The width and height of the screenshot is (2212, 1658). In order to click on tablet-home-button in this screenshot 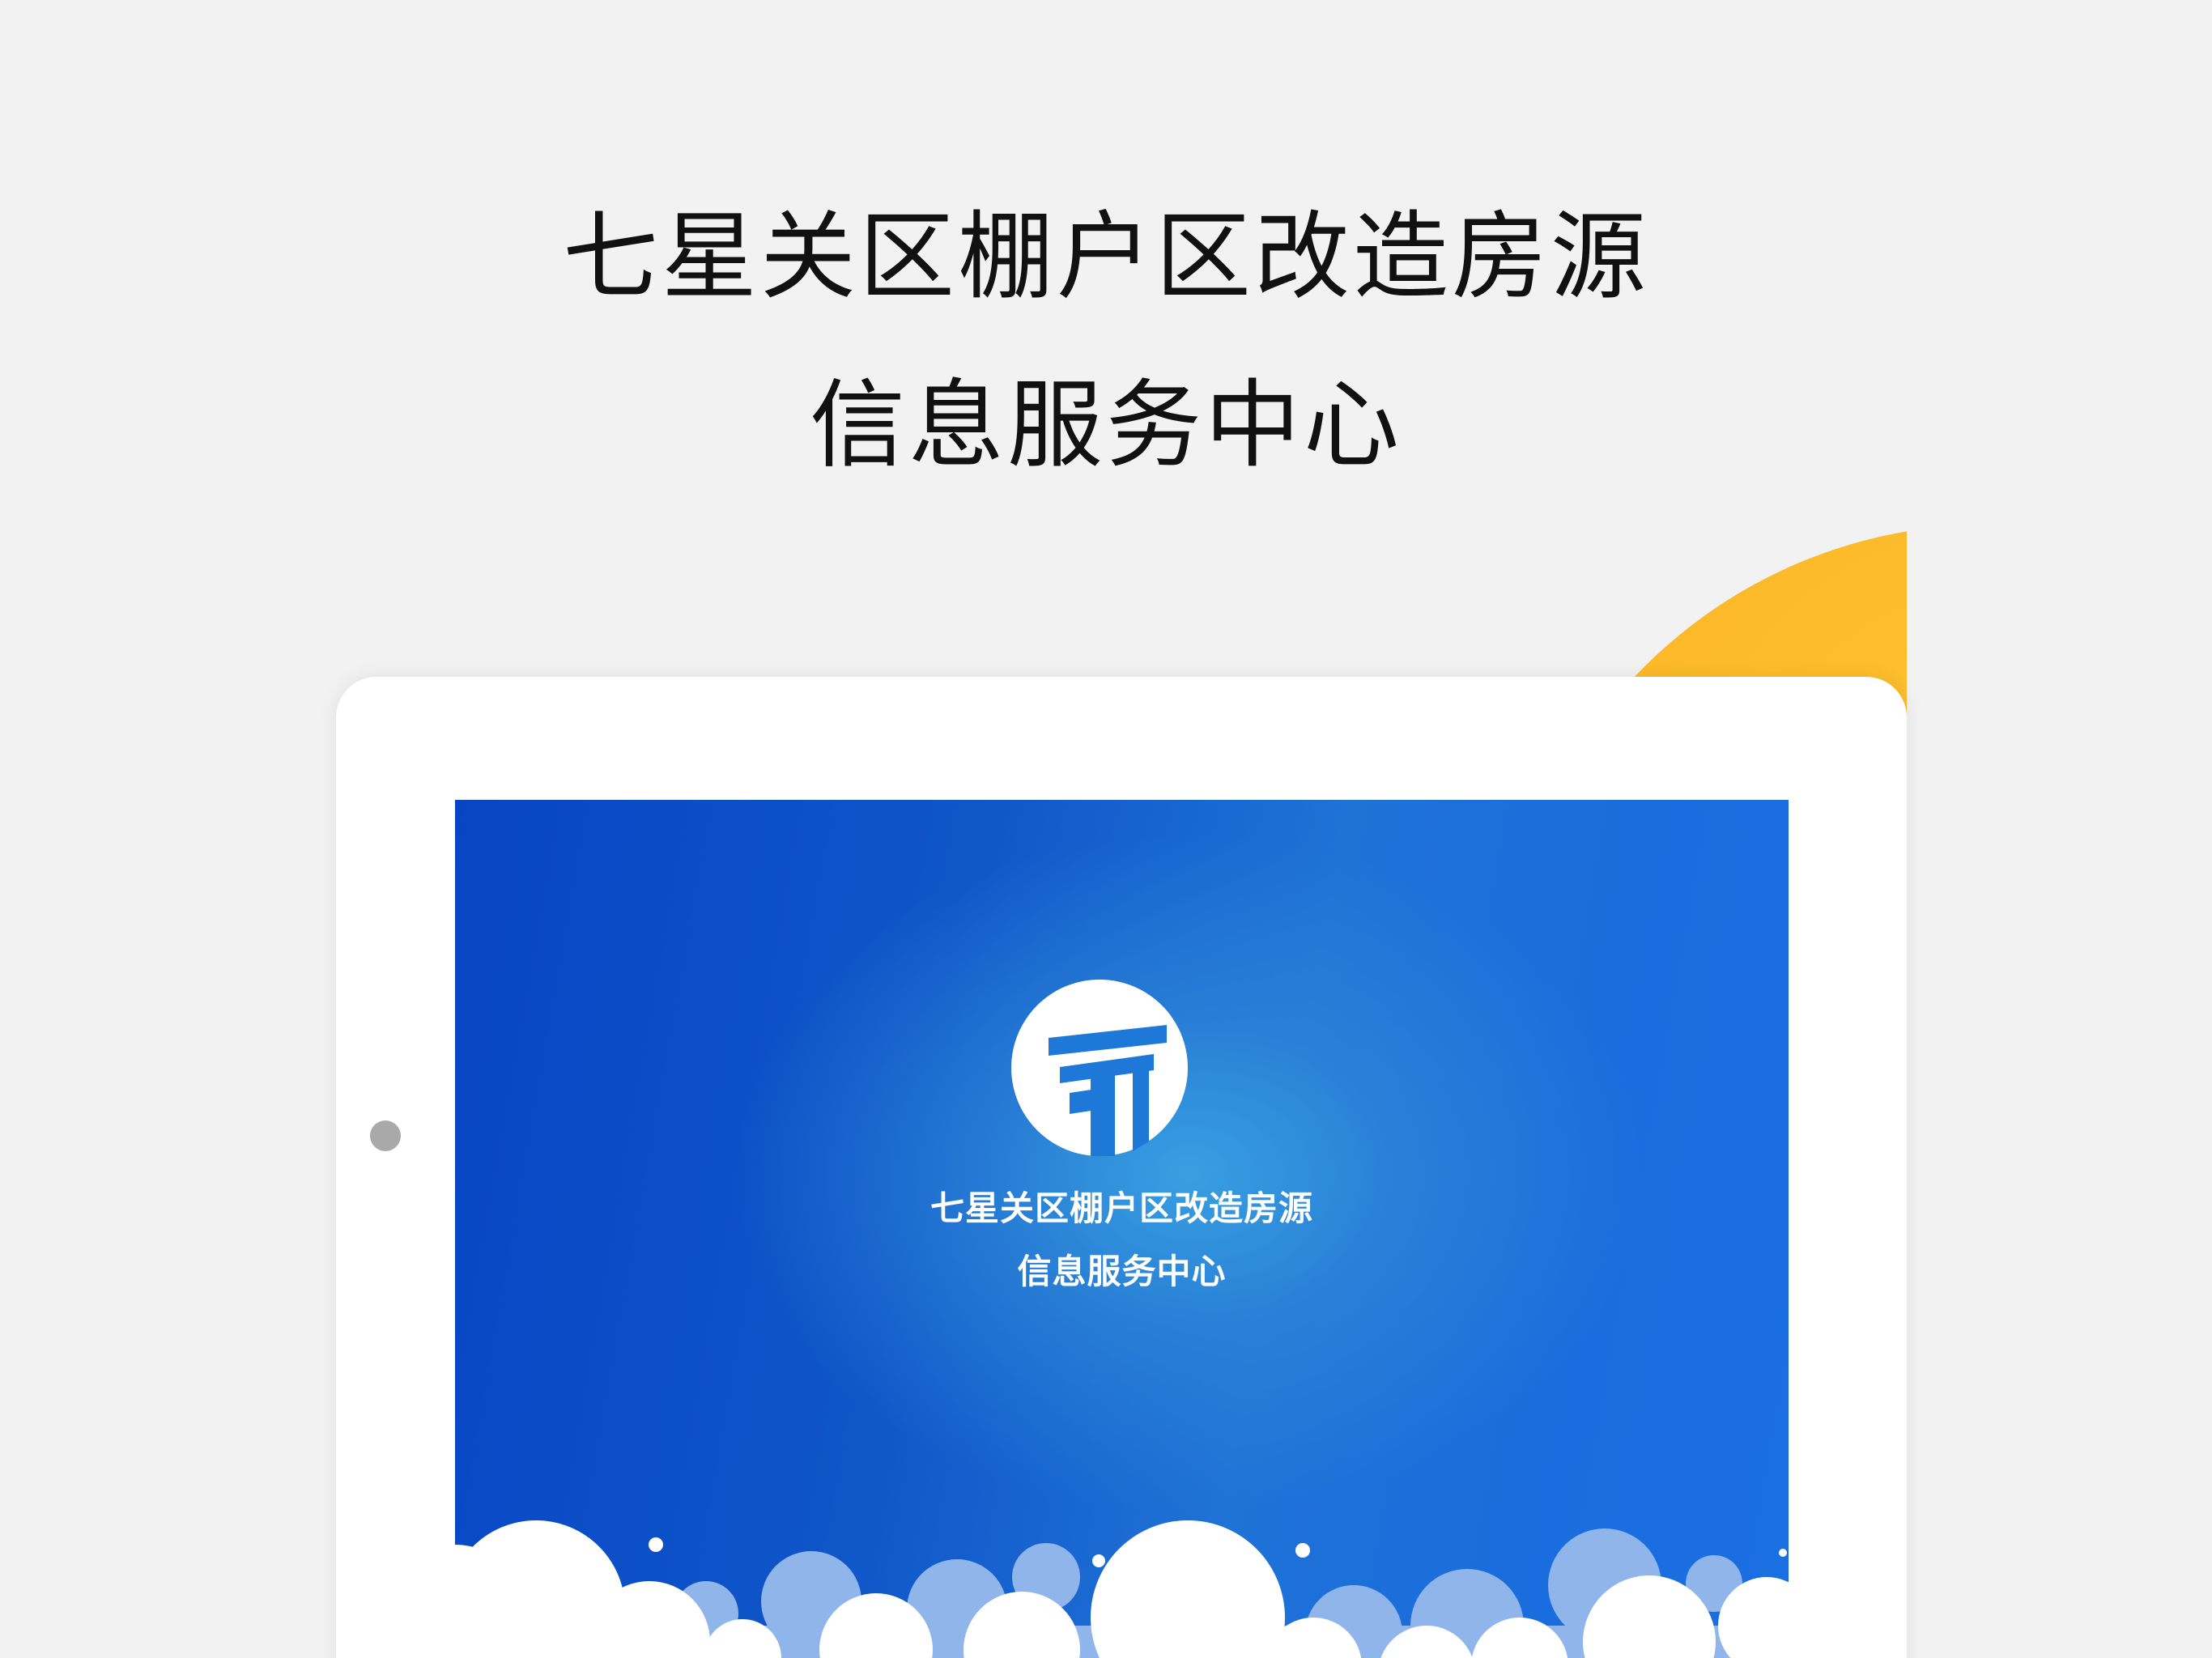, I will do `click(385, 1135)`.